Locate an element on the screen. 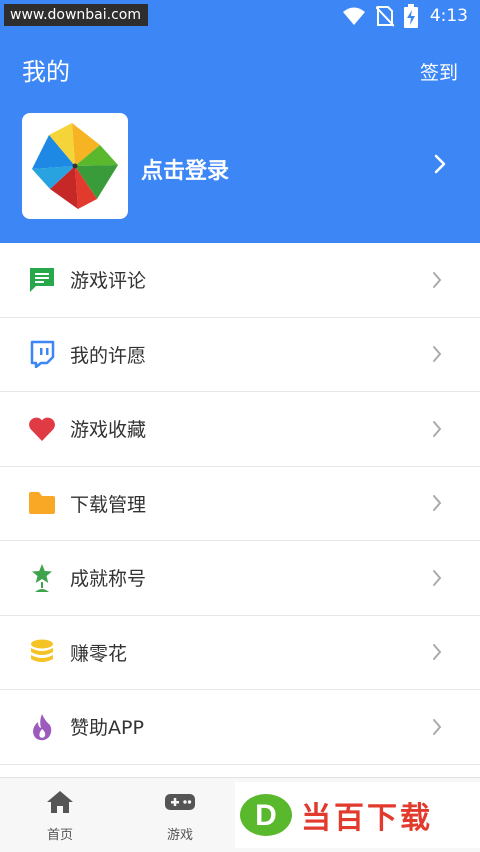  battery-charging-icon is located at coordinates (410, 16).